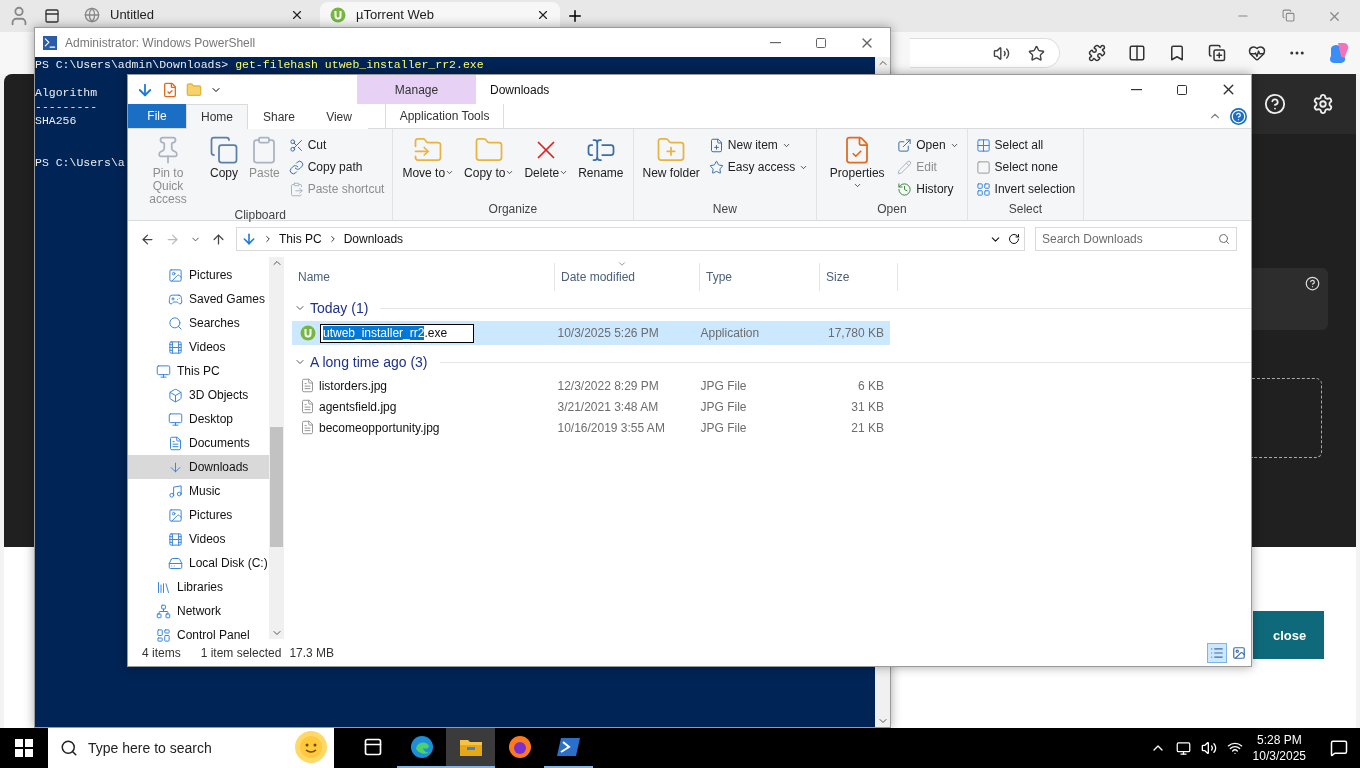 This screenshot has width=1360, height=768. I want to click on nav-item: 3D Objects, so click(198, 395).